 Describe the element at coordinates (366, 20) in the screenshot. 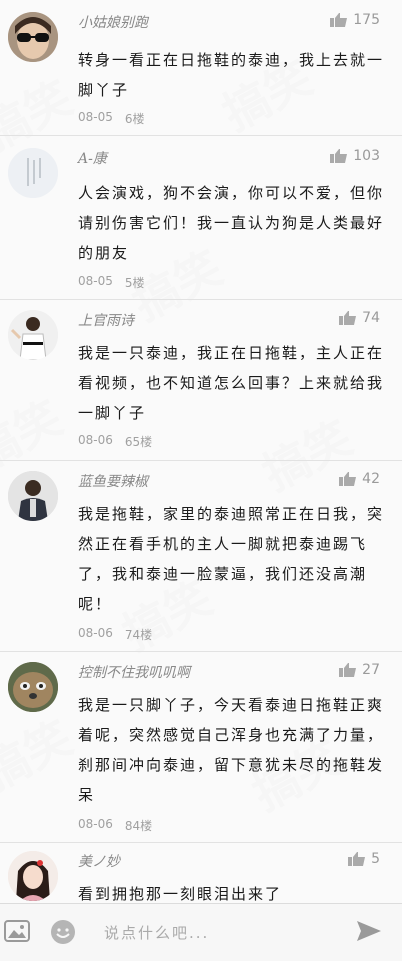

I see `like-count: 175` at that location.